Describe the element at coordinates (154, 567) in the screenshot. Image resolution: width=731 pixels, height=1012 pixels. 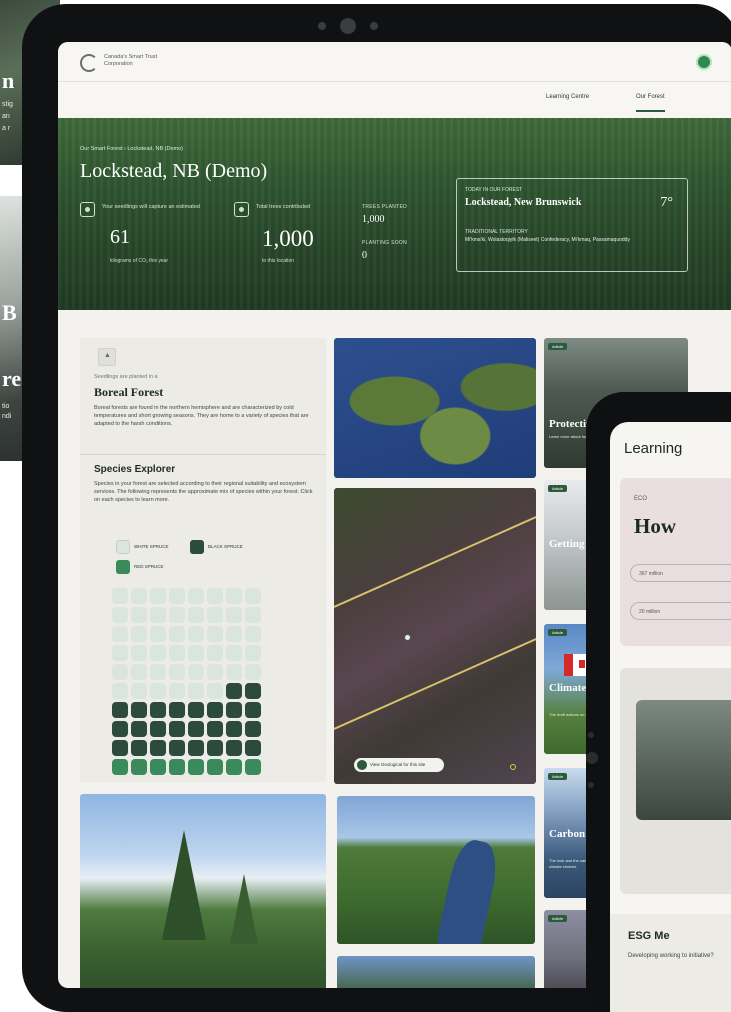
I see `legend-red-spruce: RED SPRUCE` at that location.